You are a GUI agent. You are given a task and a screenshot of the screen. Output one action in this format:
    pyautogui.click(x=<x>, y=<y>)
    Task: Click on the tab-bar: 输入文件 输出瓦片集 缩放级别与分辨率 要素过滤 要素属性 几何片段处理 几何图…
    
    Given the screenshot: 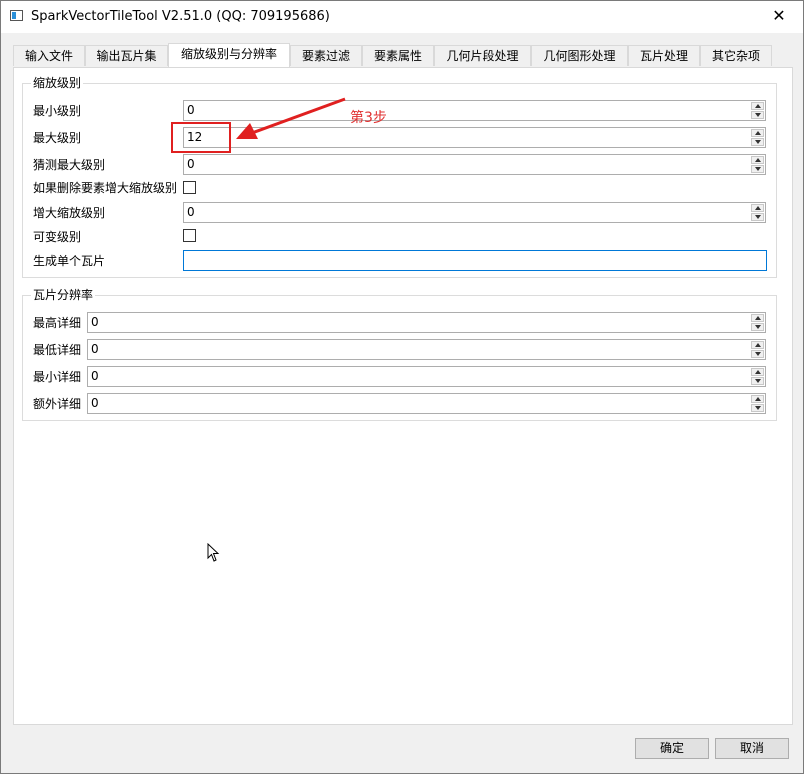 What is the action you would take?
    pyautogui.click(x=403, y=55)
    